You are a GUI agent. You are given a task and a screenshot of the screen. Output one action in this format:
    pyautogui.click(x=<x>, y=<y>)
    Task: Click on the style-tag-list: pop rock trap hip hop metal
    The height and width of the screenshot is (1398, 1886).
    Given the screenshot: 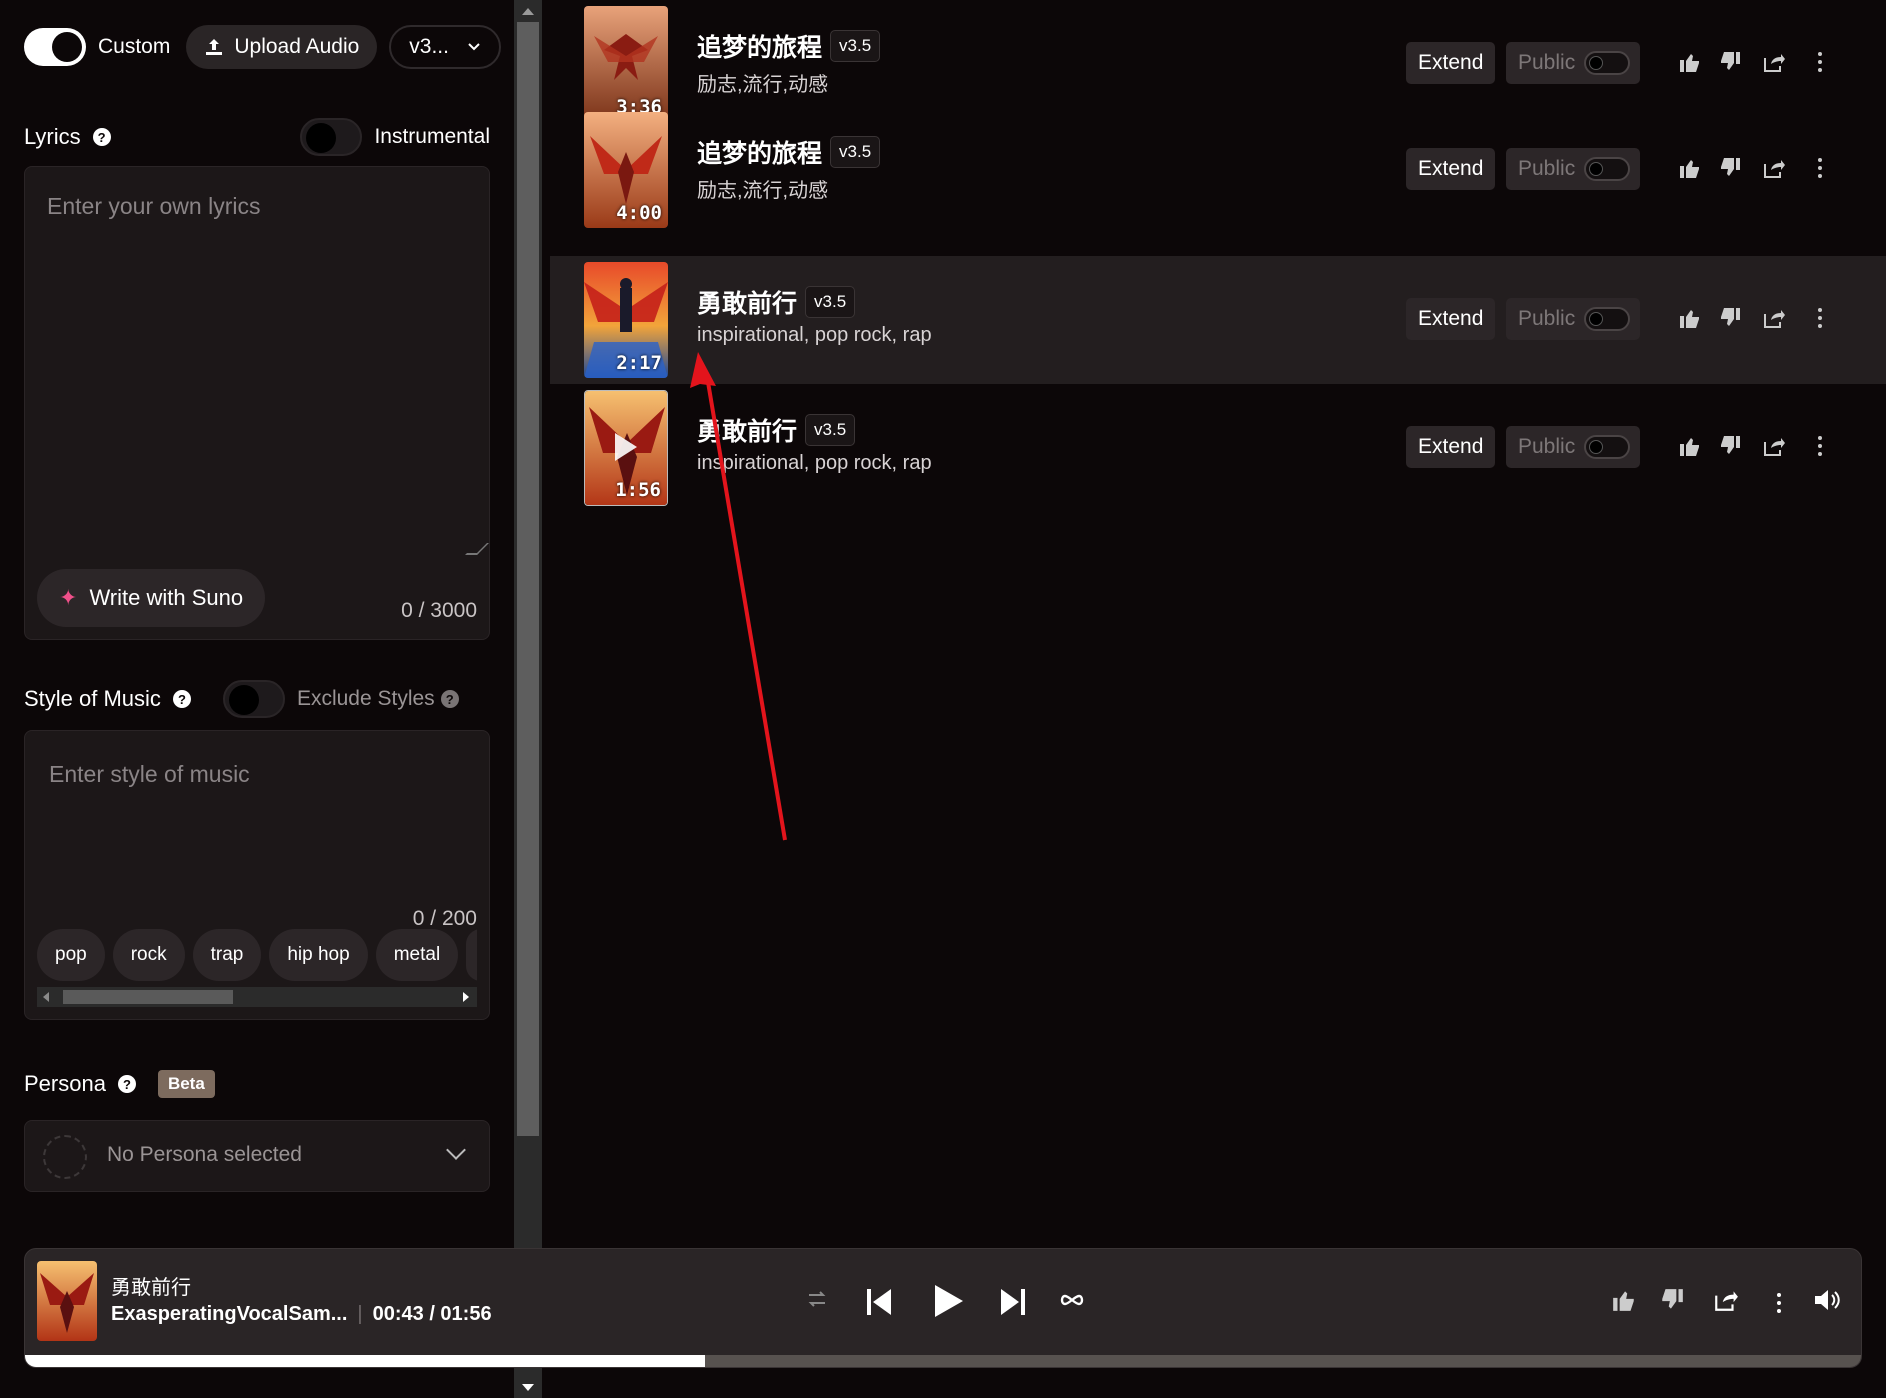 What is the action you would take?
    pyautogui.click(x=257, y=955)
    